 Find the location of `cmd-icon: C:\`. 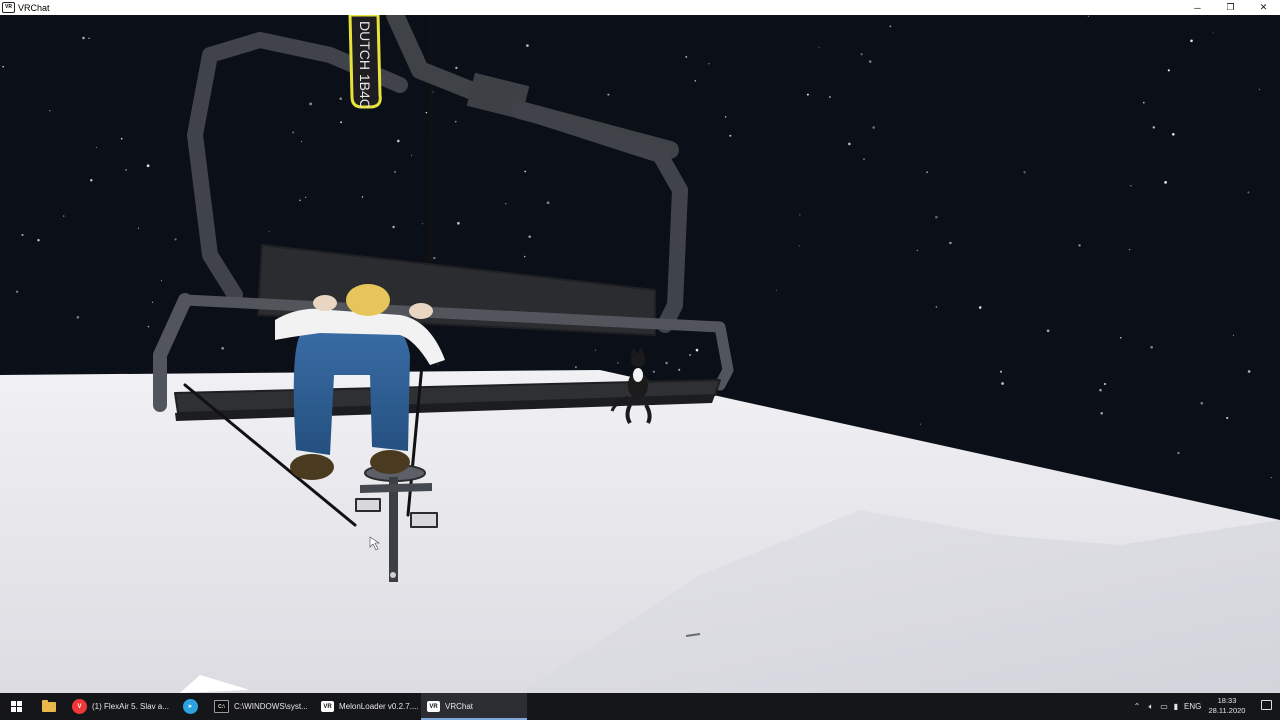

cmd-icon: C:\ is located at coordinates (221, 706).